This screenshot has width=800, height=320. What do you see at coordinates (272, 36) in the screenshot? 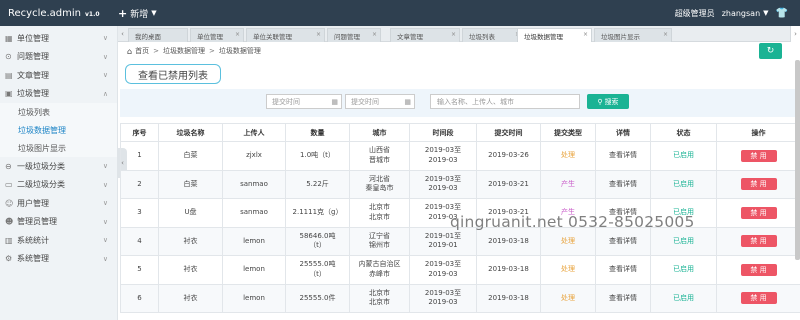
I see `tab-label: 单位关联管理` at bounding box center [272, 36].